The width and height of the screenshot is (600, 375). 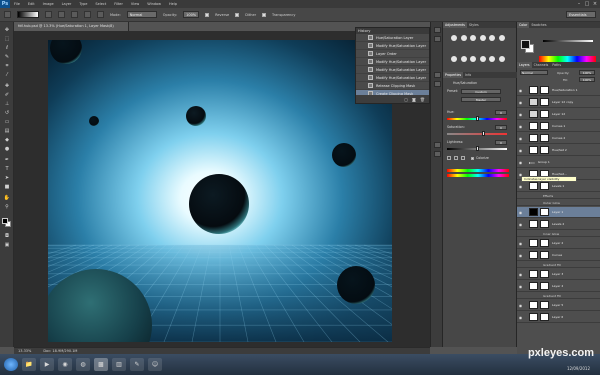 I want to click on properties-panel-icon, so click(x=437, y=75).